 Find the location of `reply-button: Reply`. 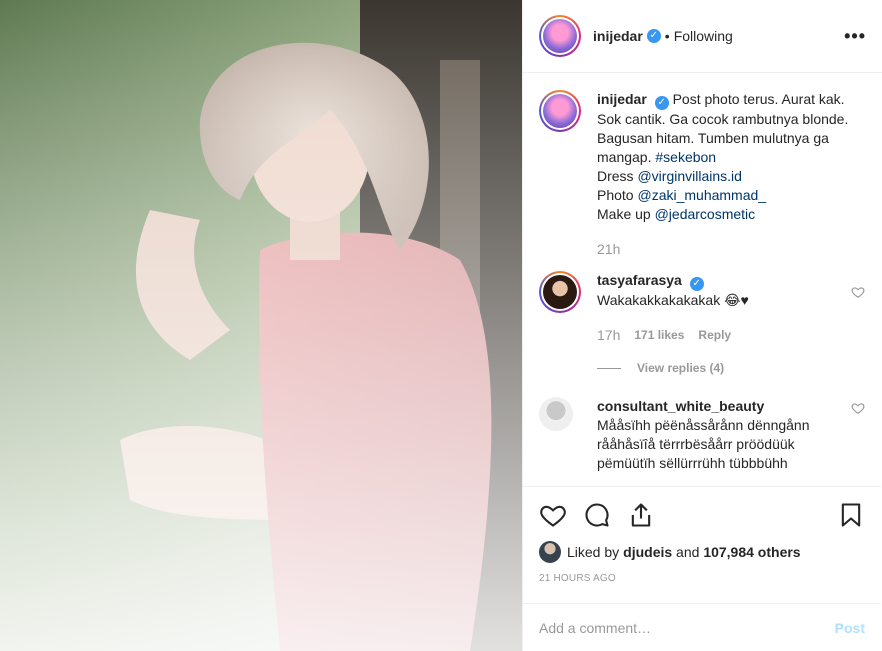

reply-button: Reply is located at coordinates (714, 335).